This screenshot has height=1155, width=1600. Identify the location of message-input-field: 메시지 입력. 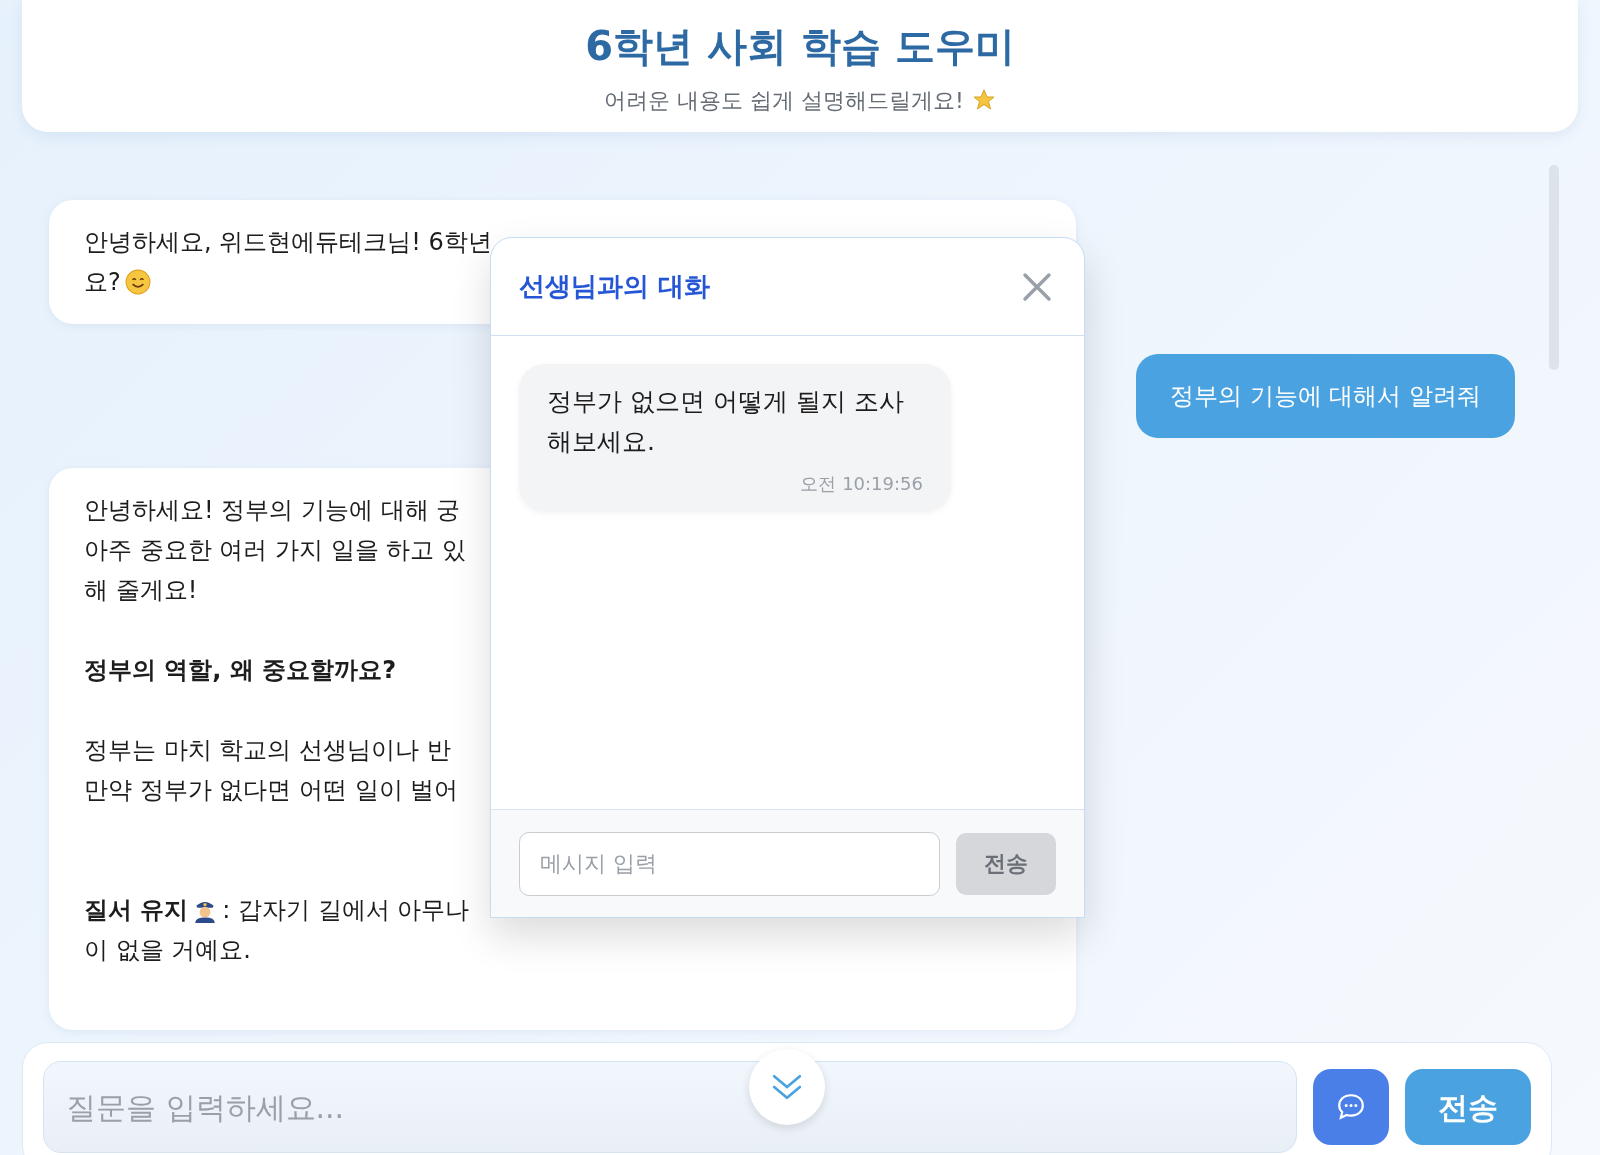
(729, 863).